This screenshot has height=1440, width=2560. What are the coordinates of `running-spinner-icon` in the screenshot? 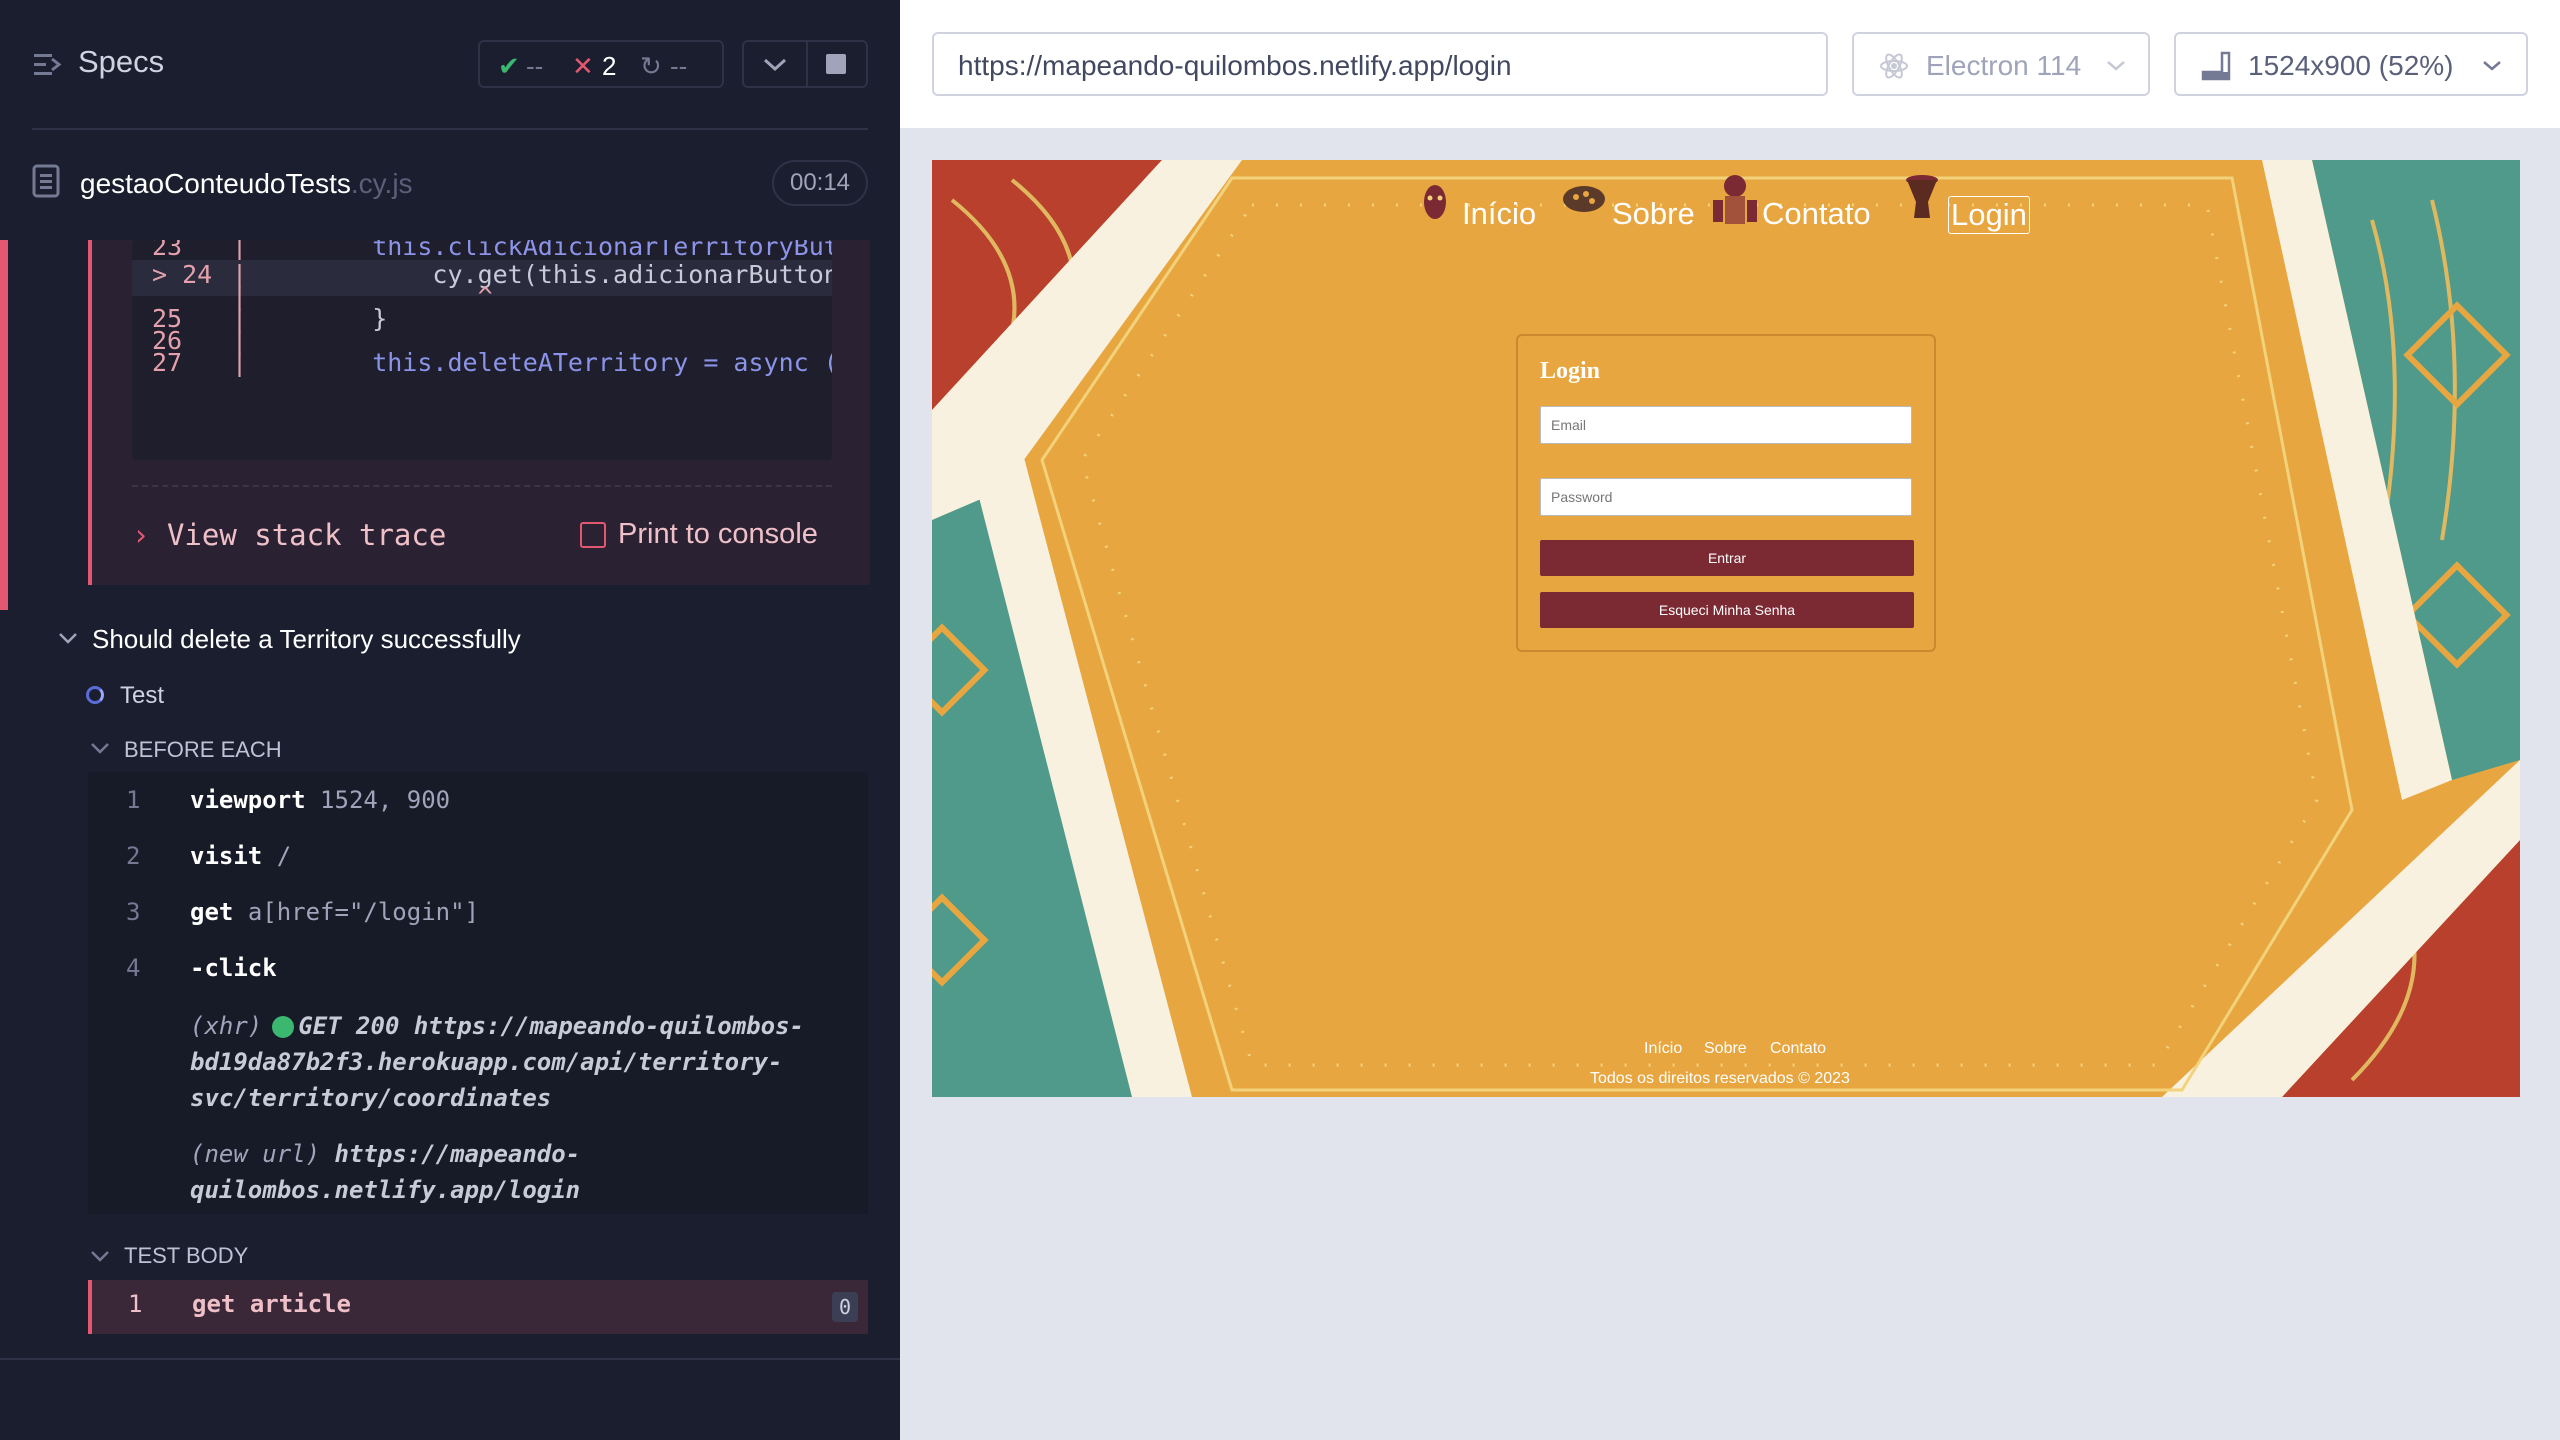 It's located at (95, 695).